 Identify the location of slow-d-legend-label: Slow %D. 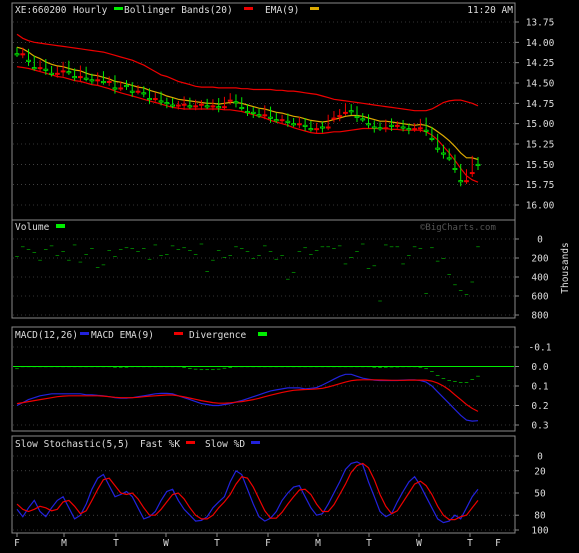
(225, 444).